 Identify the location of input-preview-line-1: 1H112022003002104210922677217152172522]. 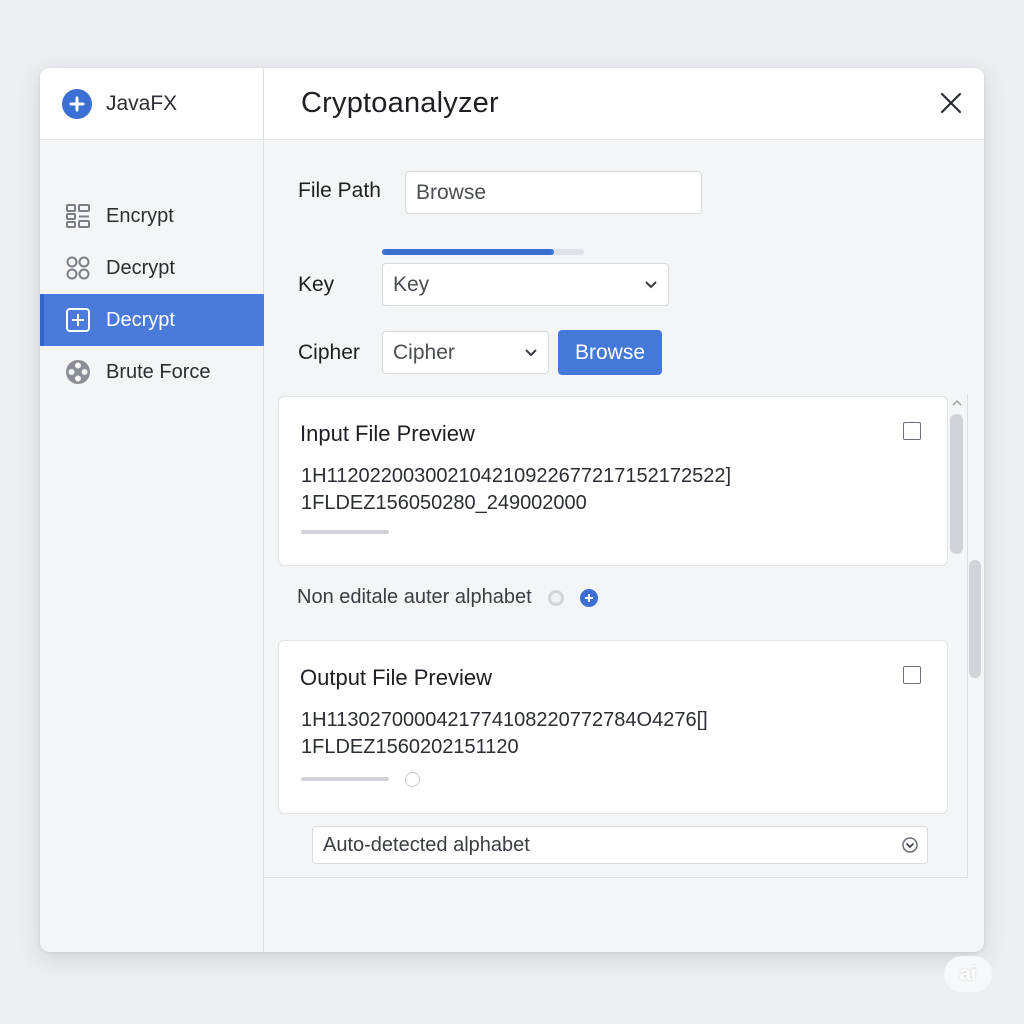
(516, 476).